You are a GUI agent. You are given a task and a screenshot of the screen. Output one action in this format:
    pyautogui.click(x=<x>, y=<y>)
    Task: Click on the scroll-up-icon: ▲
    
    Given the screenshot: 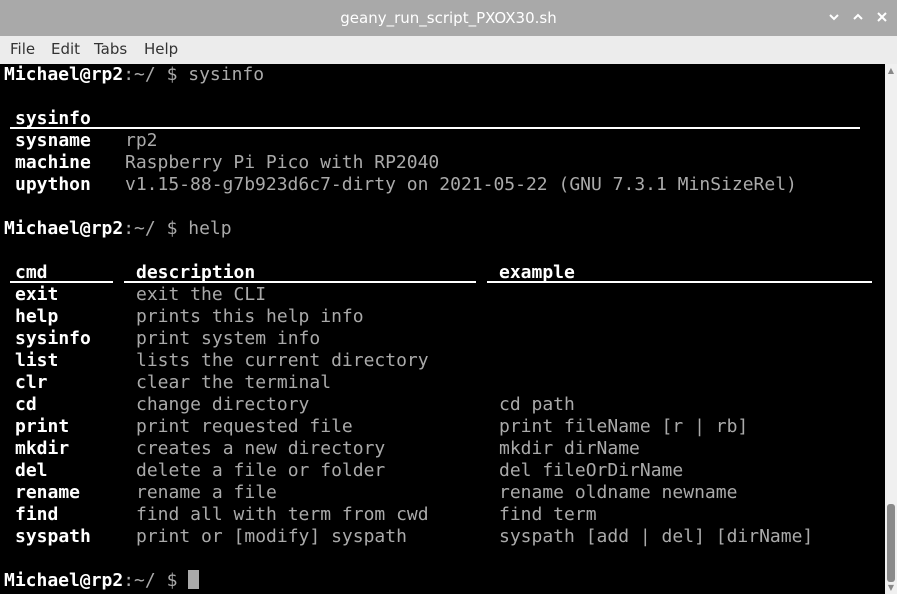 What is the action you would take?
    pyautogui.click(x=891, y=70)
    